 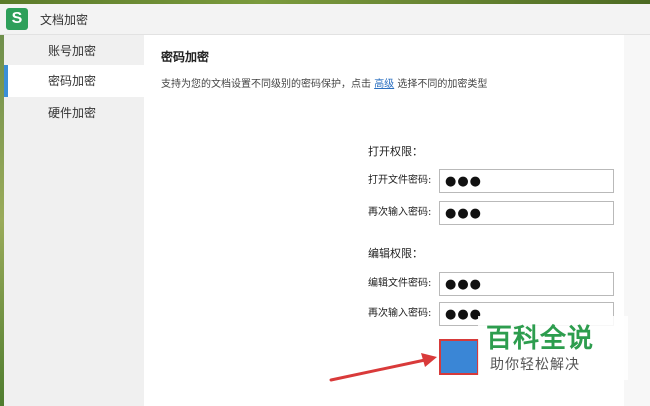 What do you see at coordinates (384, 84) in the screenshot?
I see `advanced-link: 高级` at bounding box center [384, 84].